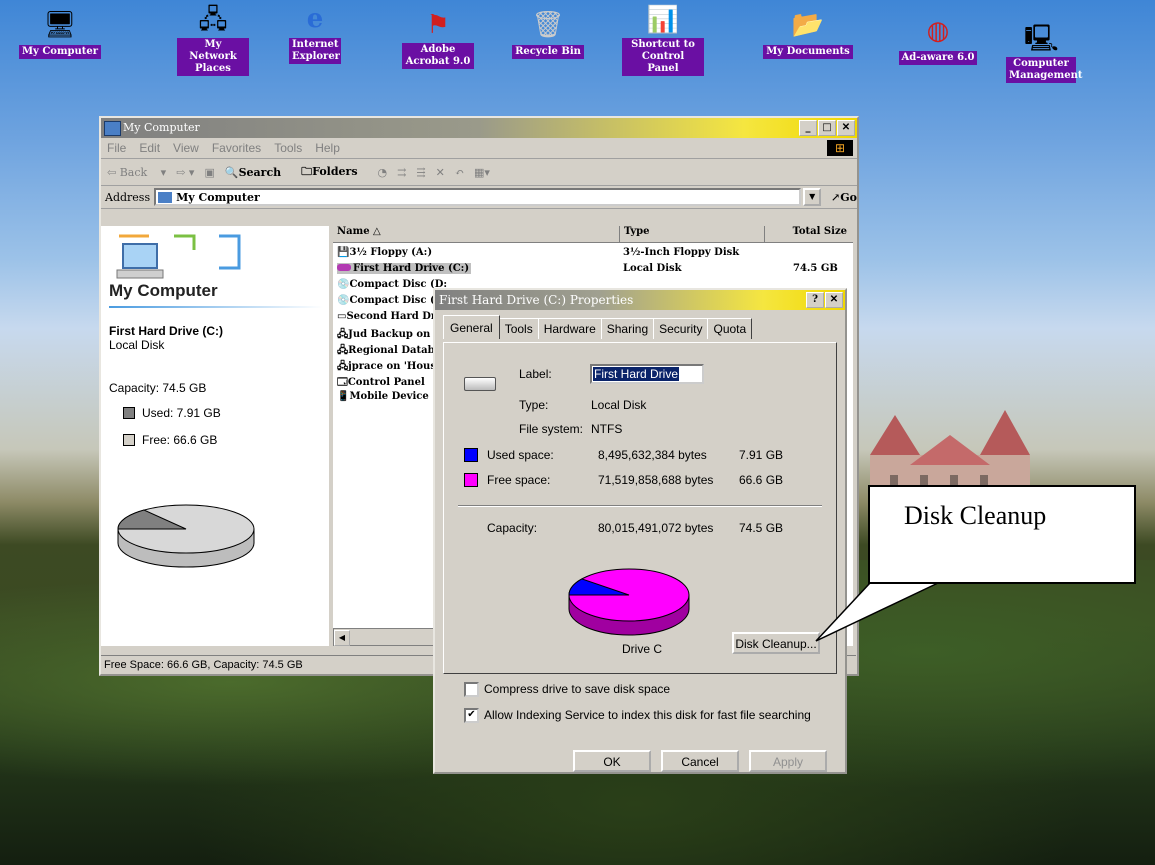 Image resolution: width=1155 pixels, height=865 pixels. What do you see at coordinates (877, 612) in the screenshot?
I see `callout-pointer` at bounding box center [877, 612].